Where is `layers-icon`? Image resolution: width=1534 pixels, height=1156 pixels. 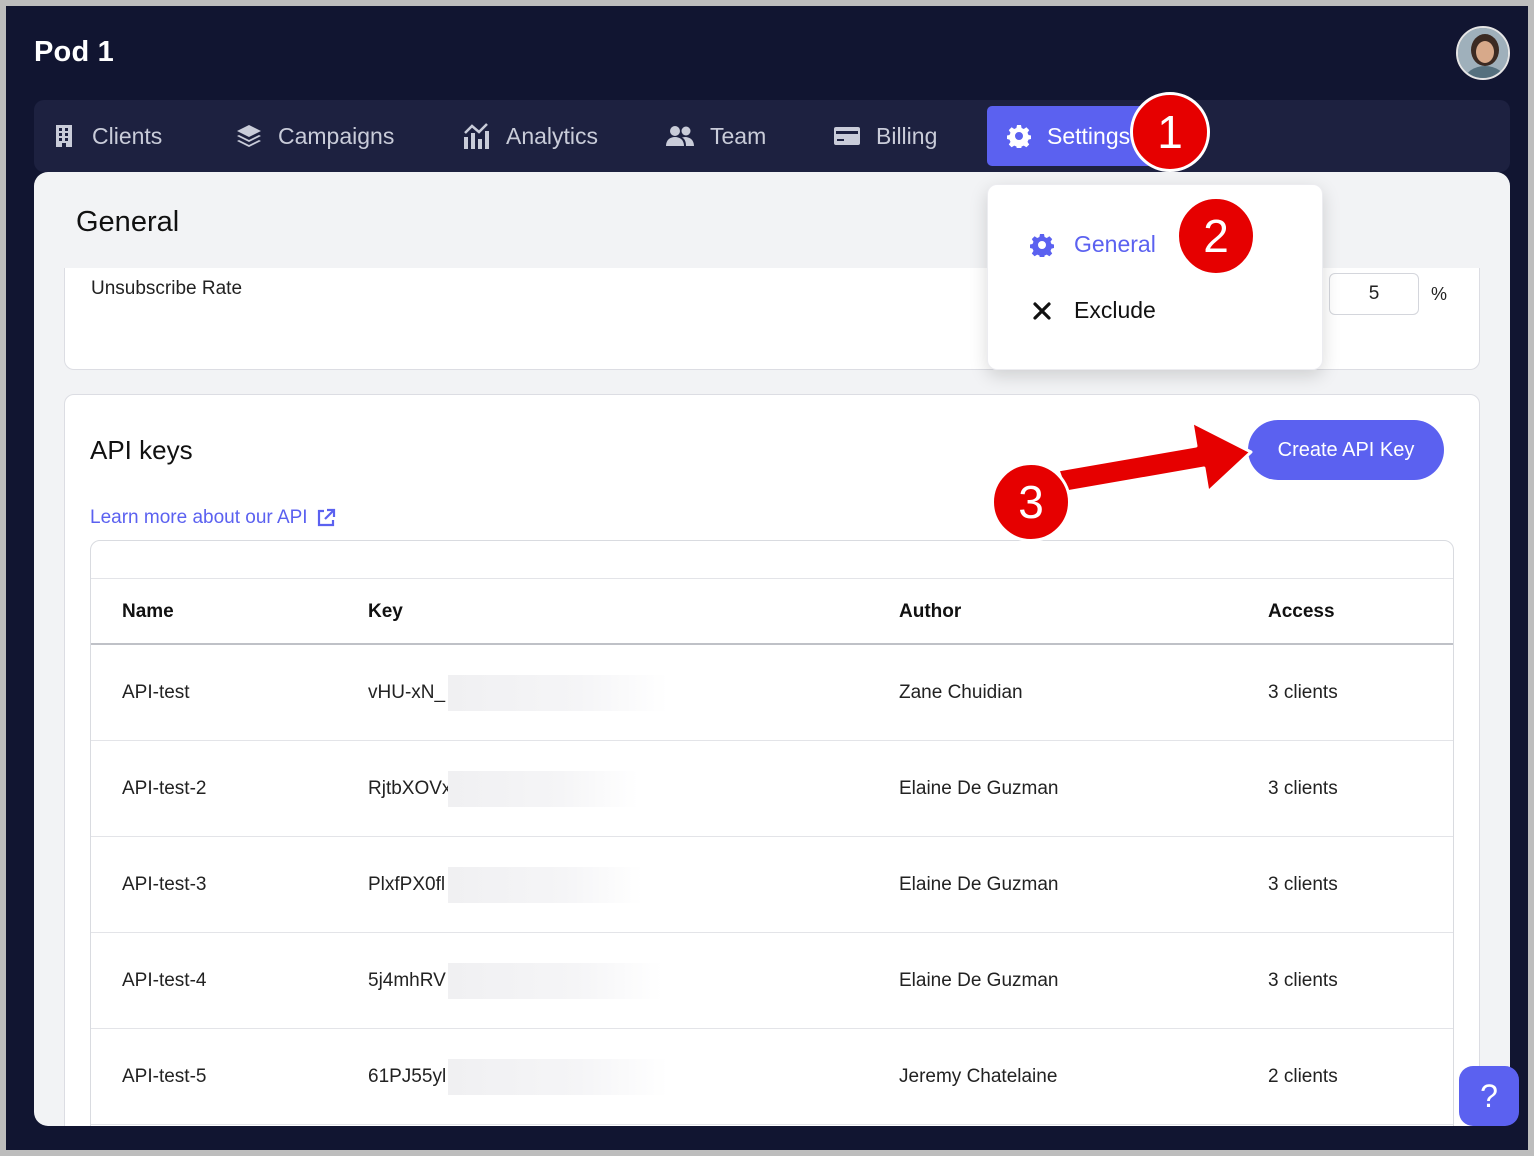
layers-icon is located at coordinates (249, 136).